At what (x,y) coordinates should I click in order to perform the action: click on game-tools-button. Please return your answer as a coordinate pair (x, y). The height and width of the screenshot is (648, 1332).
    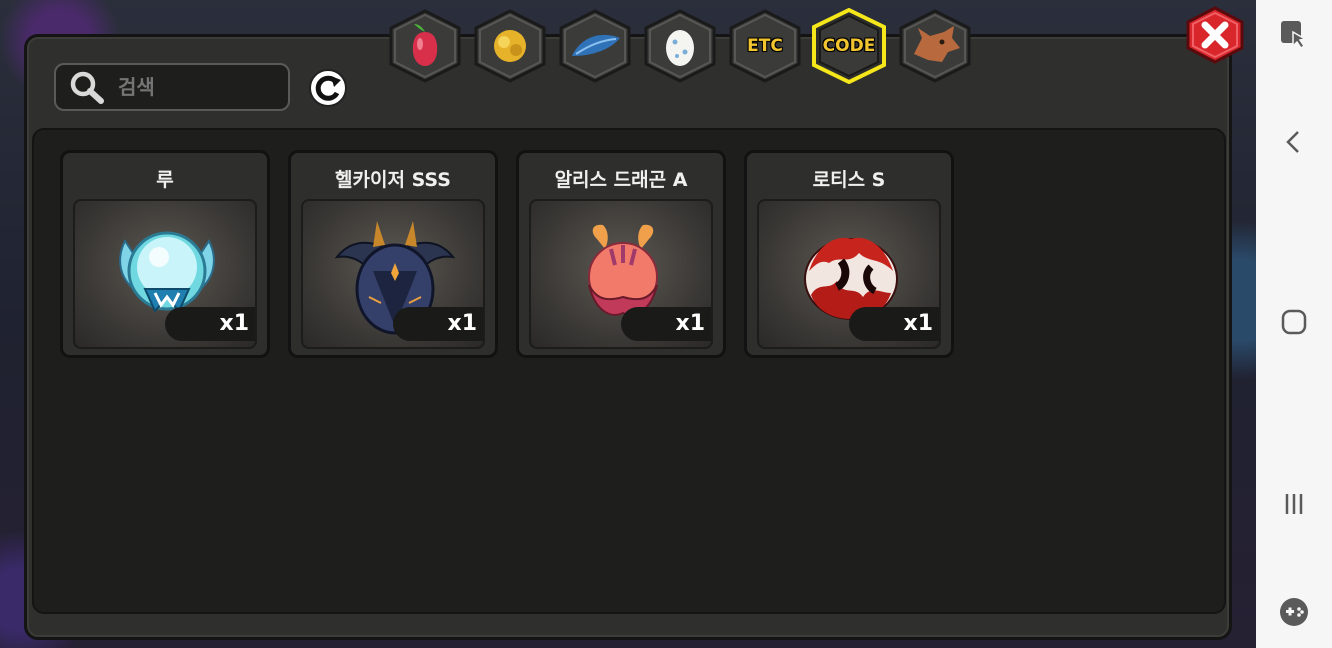
    Looking at the image, I should click on (1294, 612).